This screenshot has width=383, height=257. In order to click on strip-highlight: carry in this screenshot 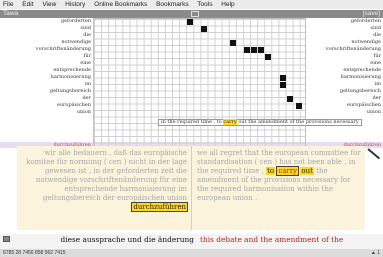, I will do `click(230, 122)`.